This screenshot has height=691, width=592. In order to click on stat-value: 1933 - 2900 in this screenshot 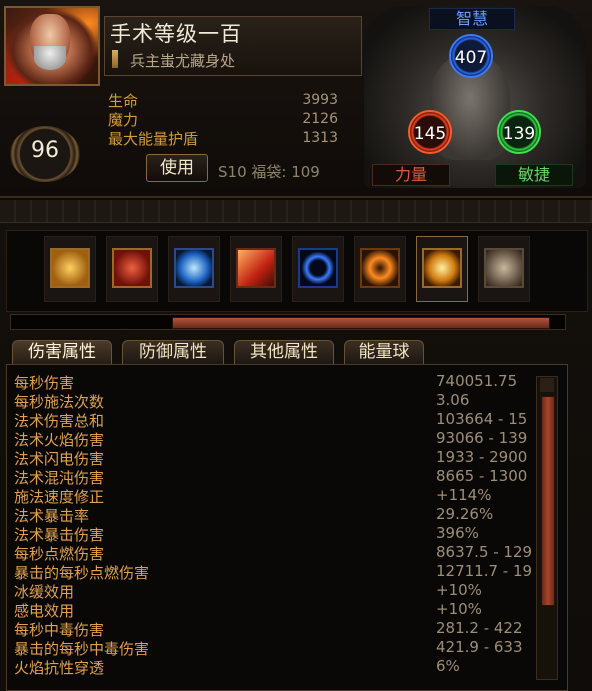, I will do `click(482, 457)`.